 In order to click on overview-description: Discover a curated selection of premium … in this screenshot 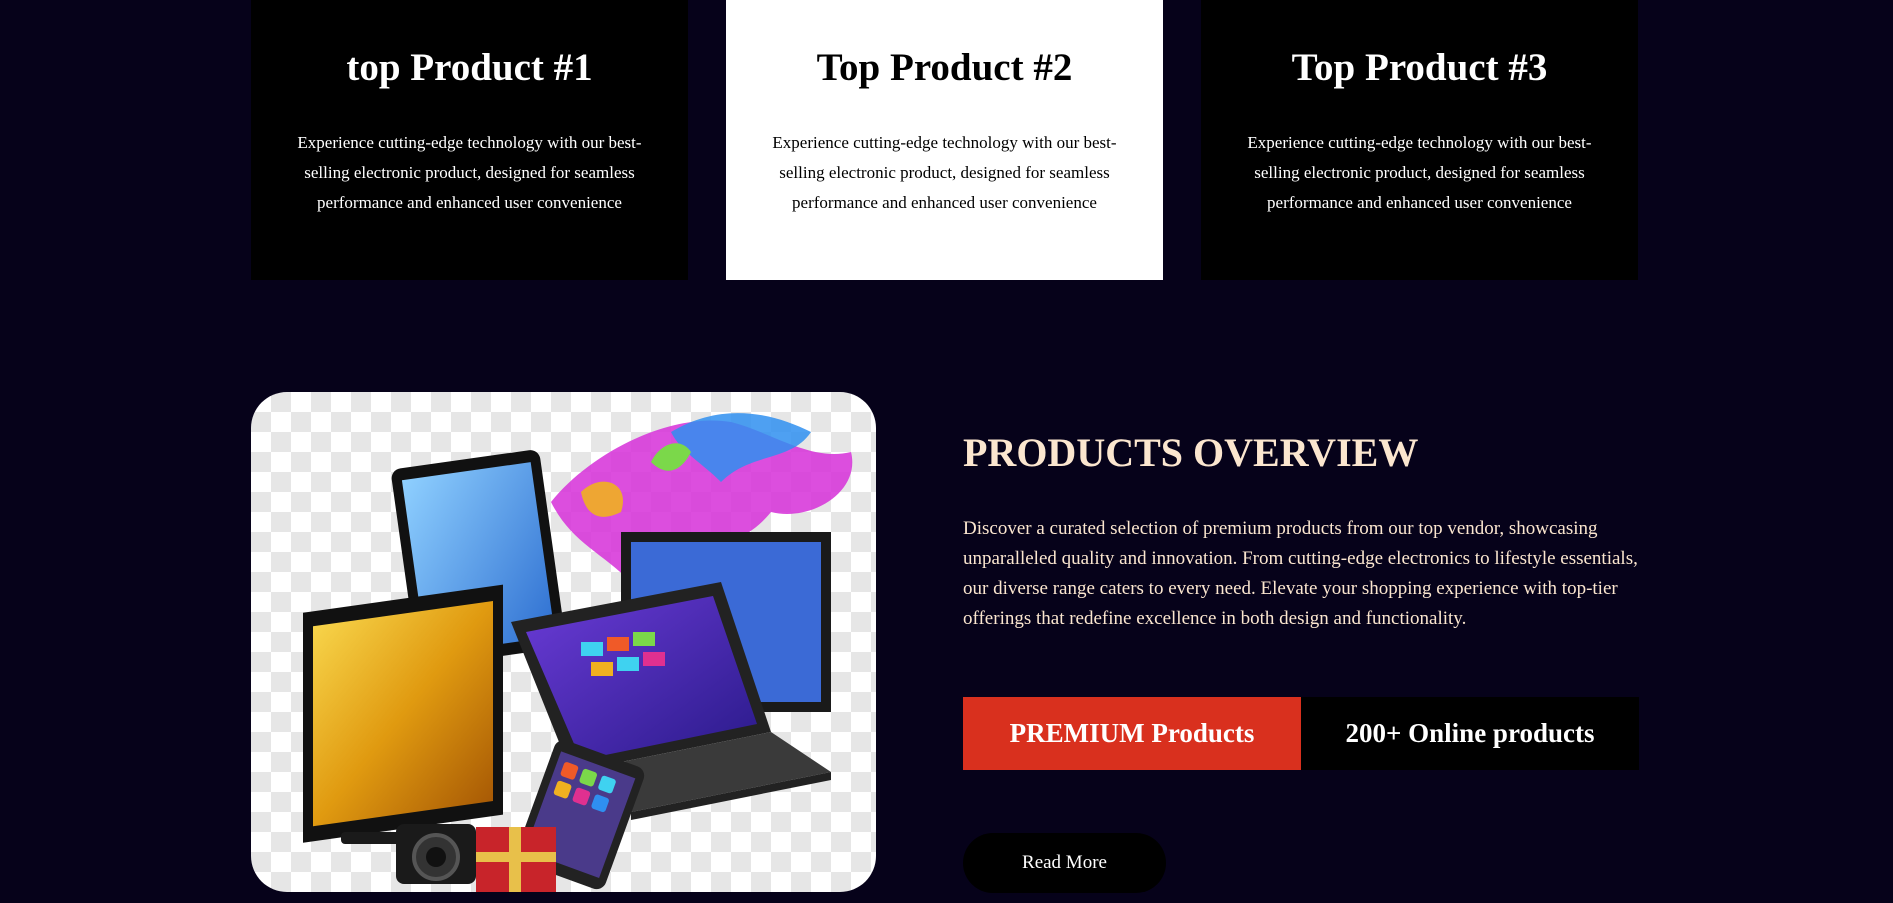, I will do `click(1300, 573)`.